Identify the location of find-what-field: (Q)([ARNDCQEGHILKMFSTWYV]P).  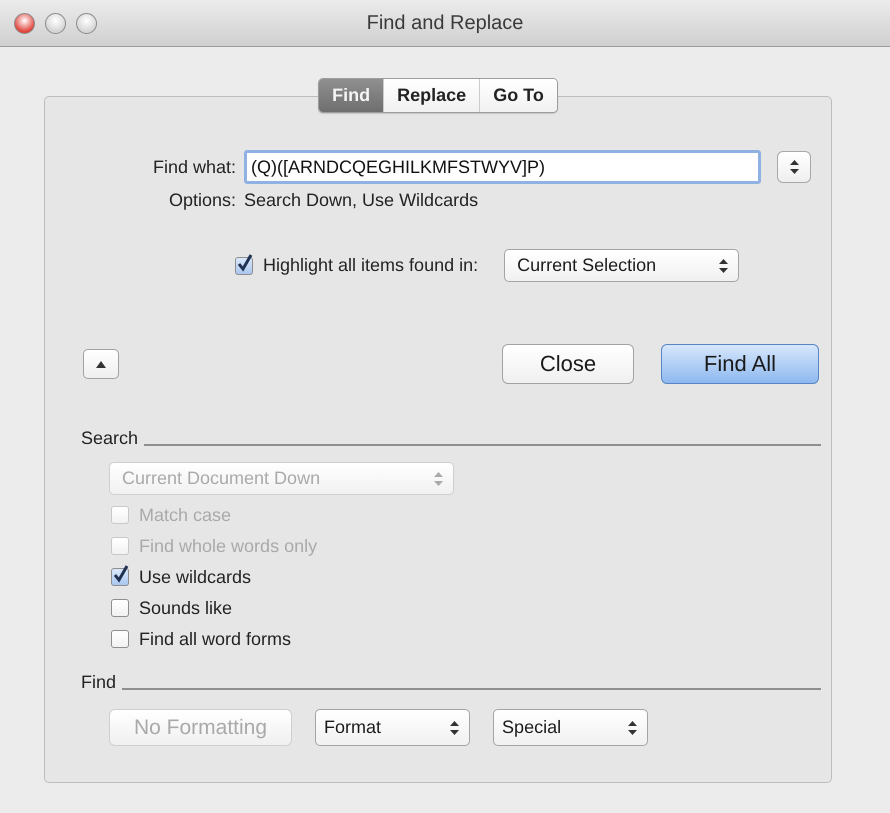
(502, 167).